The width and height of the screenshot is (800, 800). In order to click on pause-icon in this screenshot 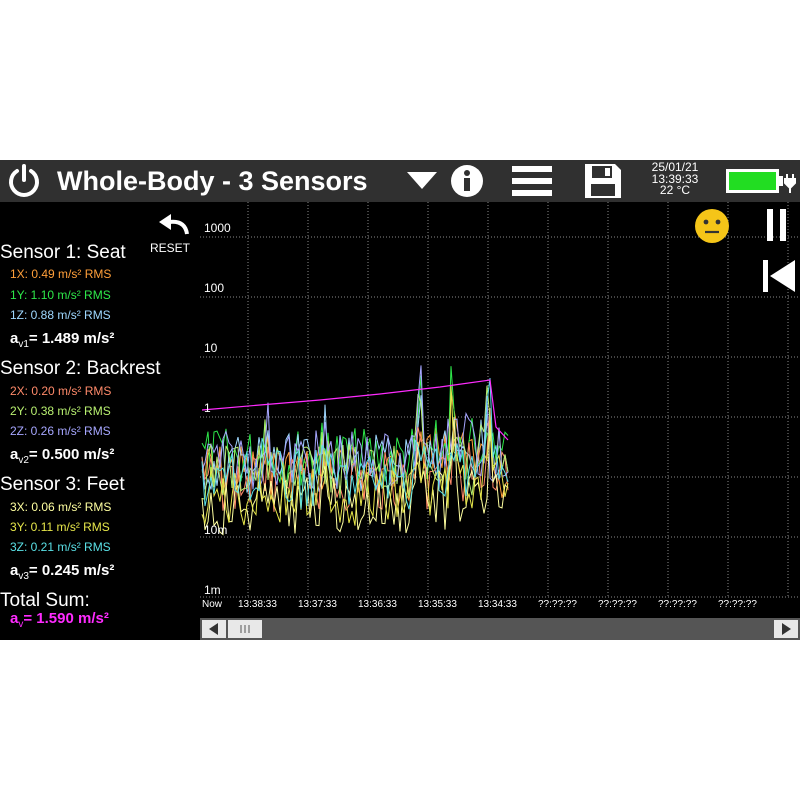, I will do `click(777, 225)`.